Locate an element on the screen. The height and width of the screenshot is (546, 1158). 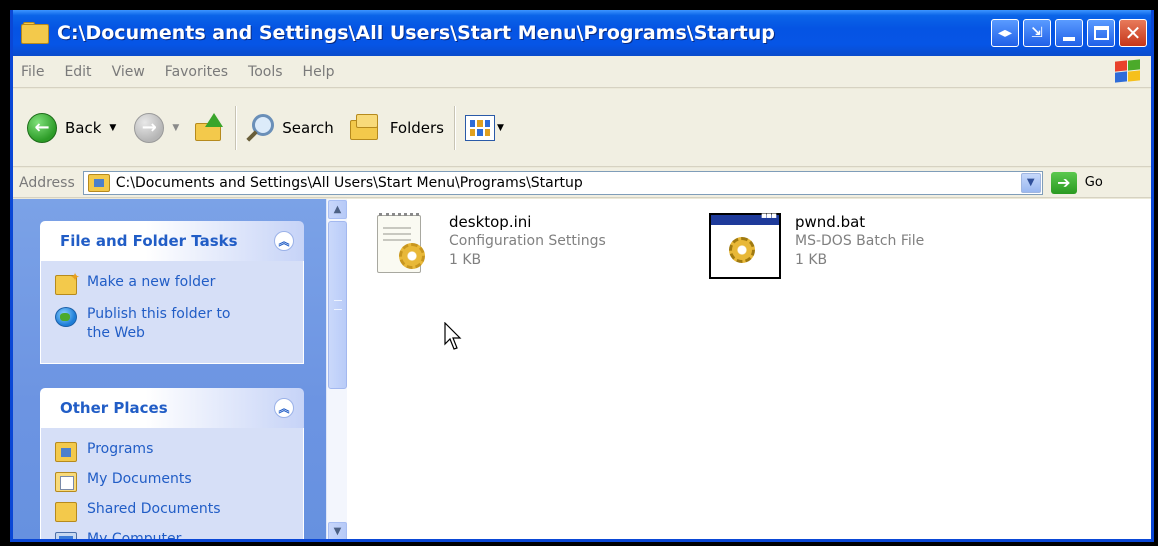
my-computer-icon is located at coordinates (66, 535).